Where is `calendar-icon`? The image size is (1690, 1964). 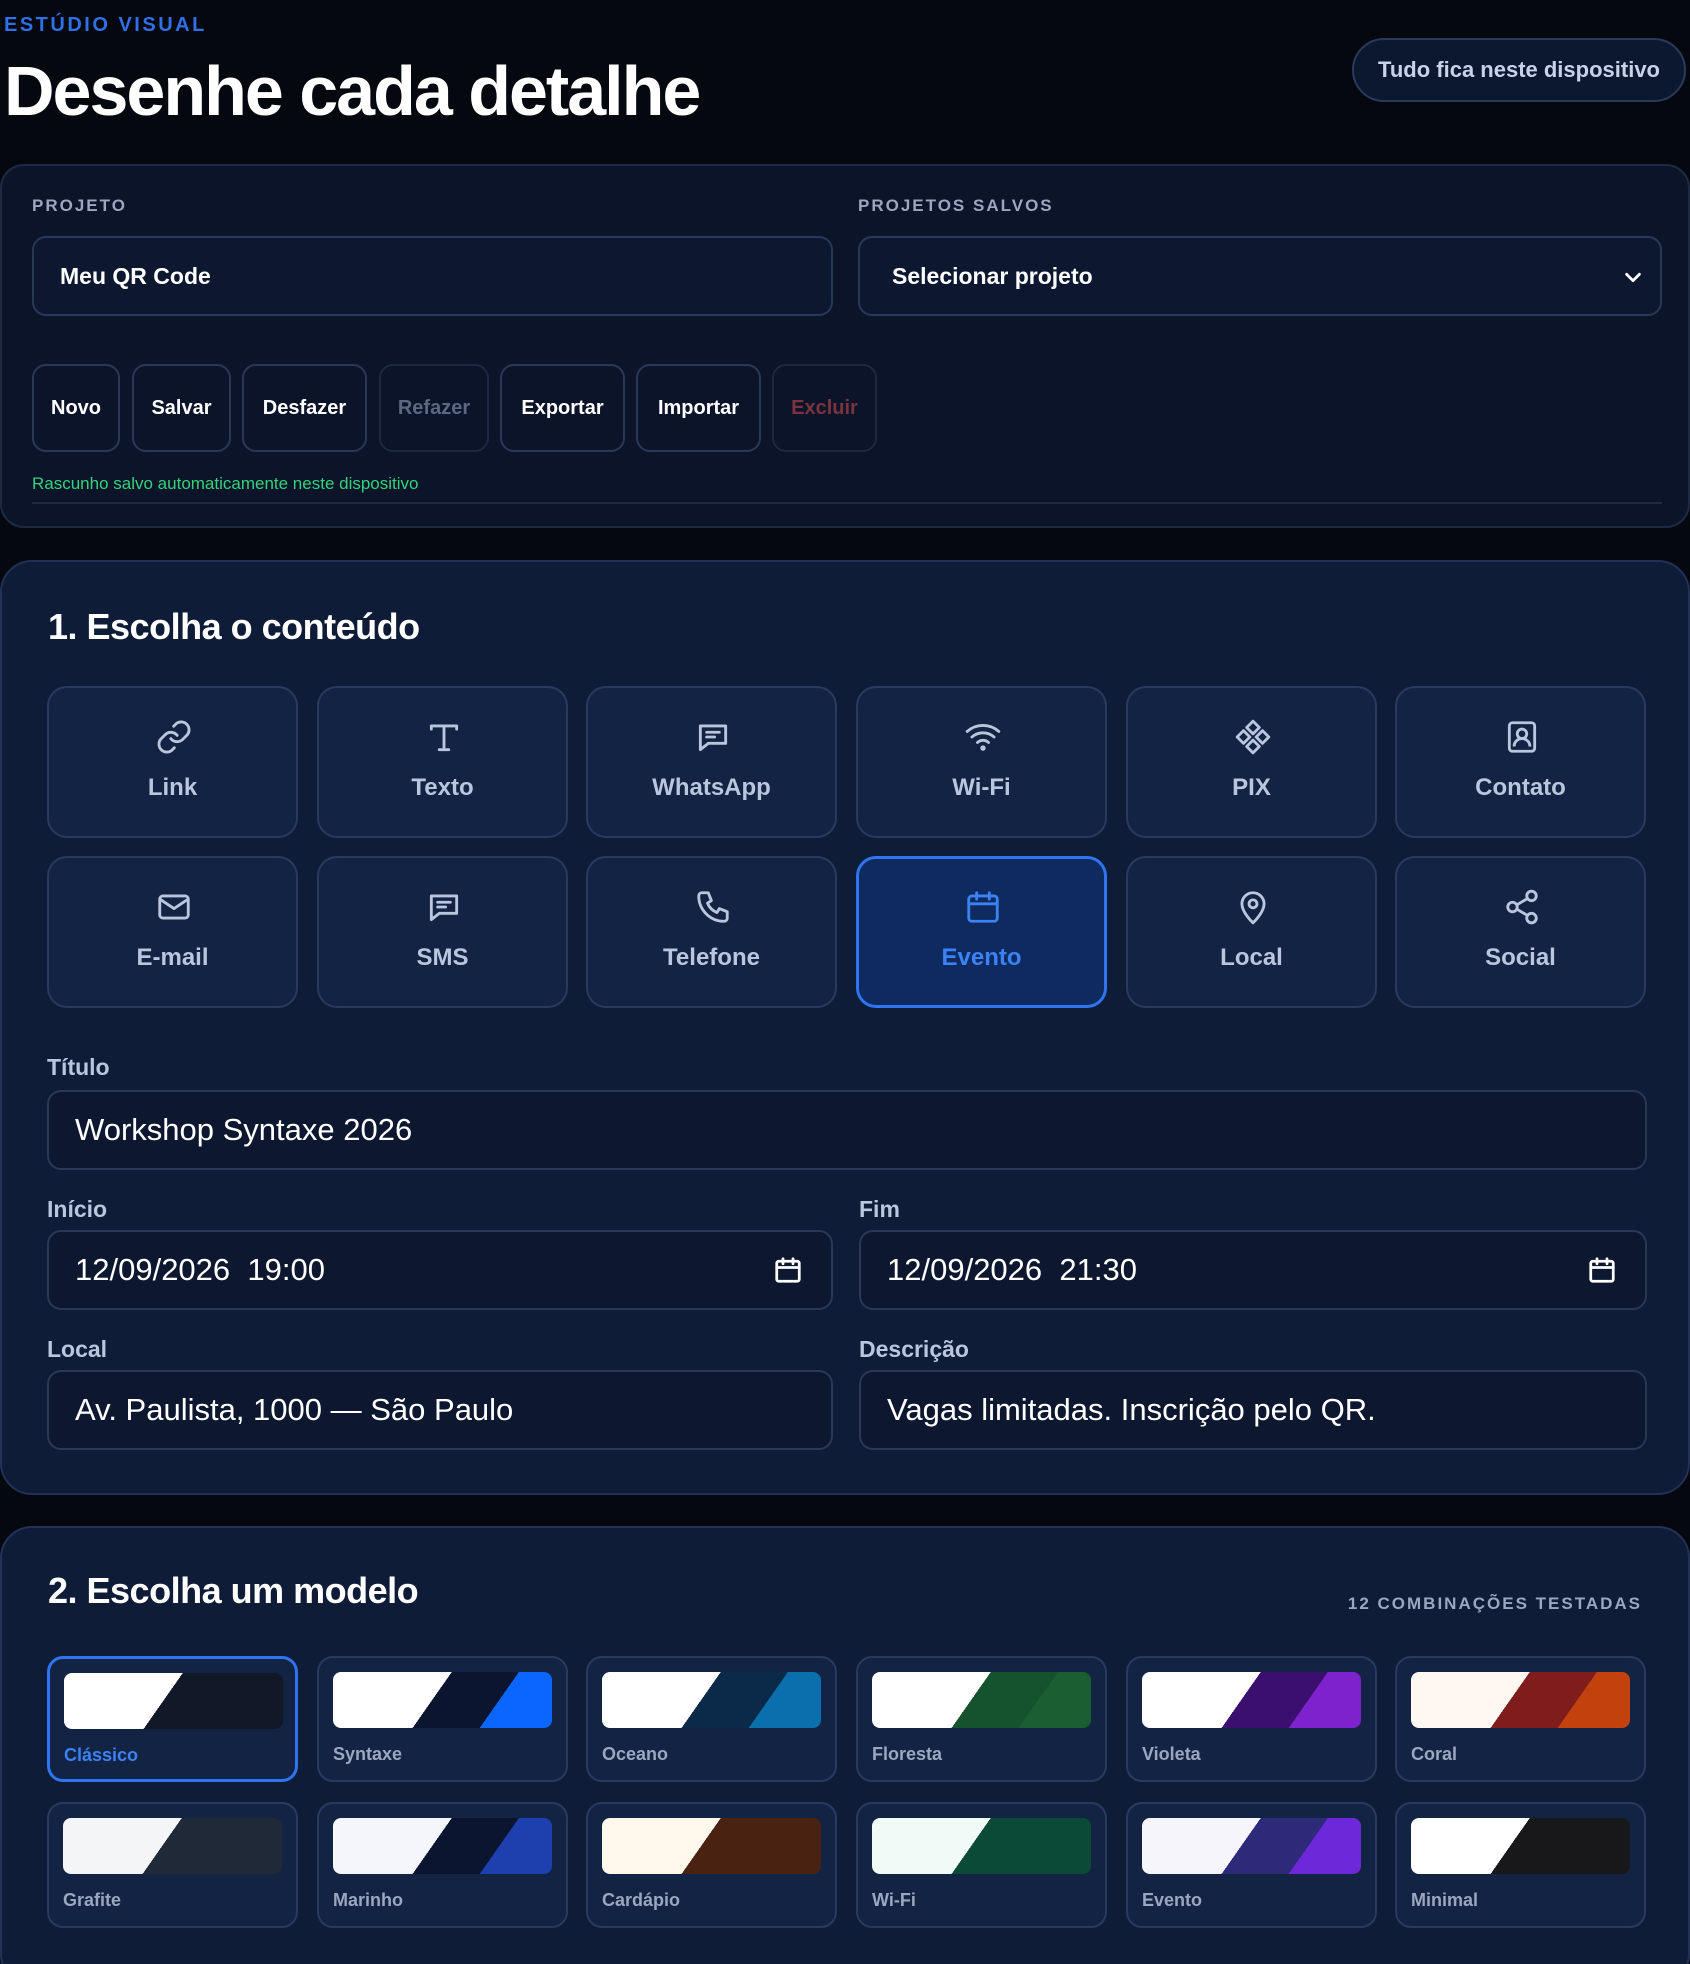 calendar-icon is located at coordinates (983, 907).